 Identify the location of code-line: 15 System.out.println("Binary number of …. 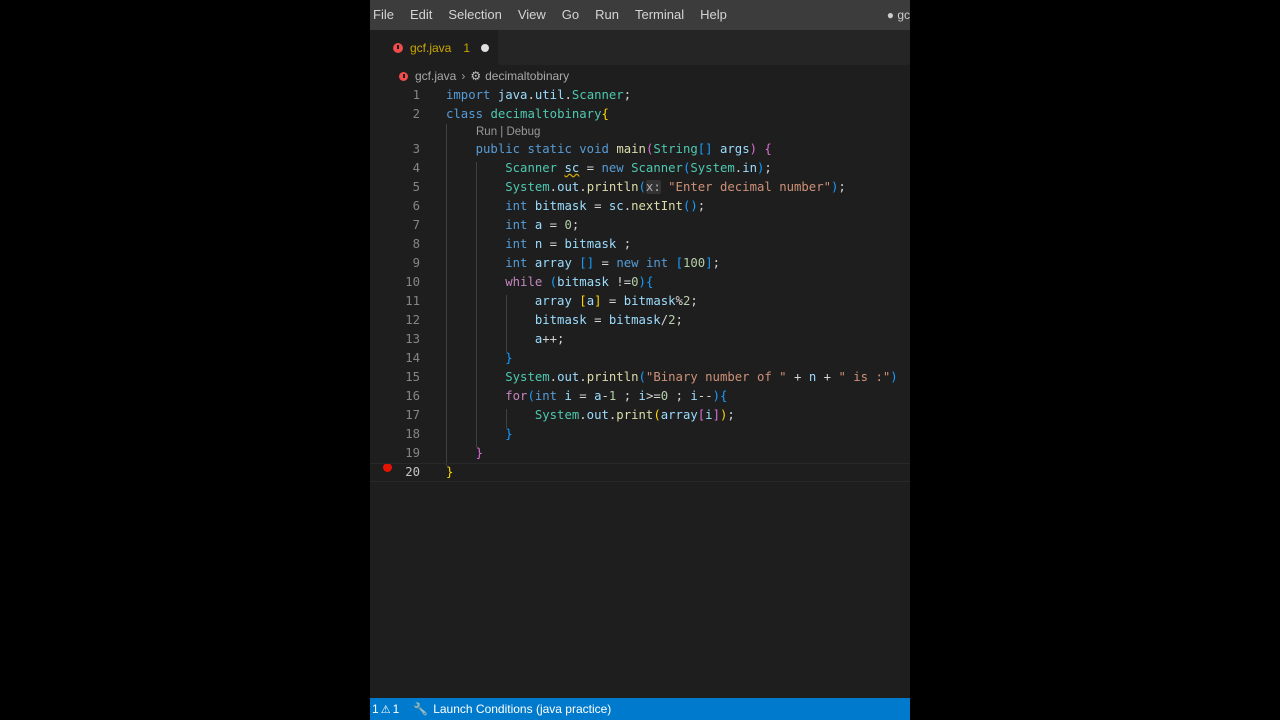
(640, 377).